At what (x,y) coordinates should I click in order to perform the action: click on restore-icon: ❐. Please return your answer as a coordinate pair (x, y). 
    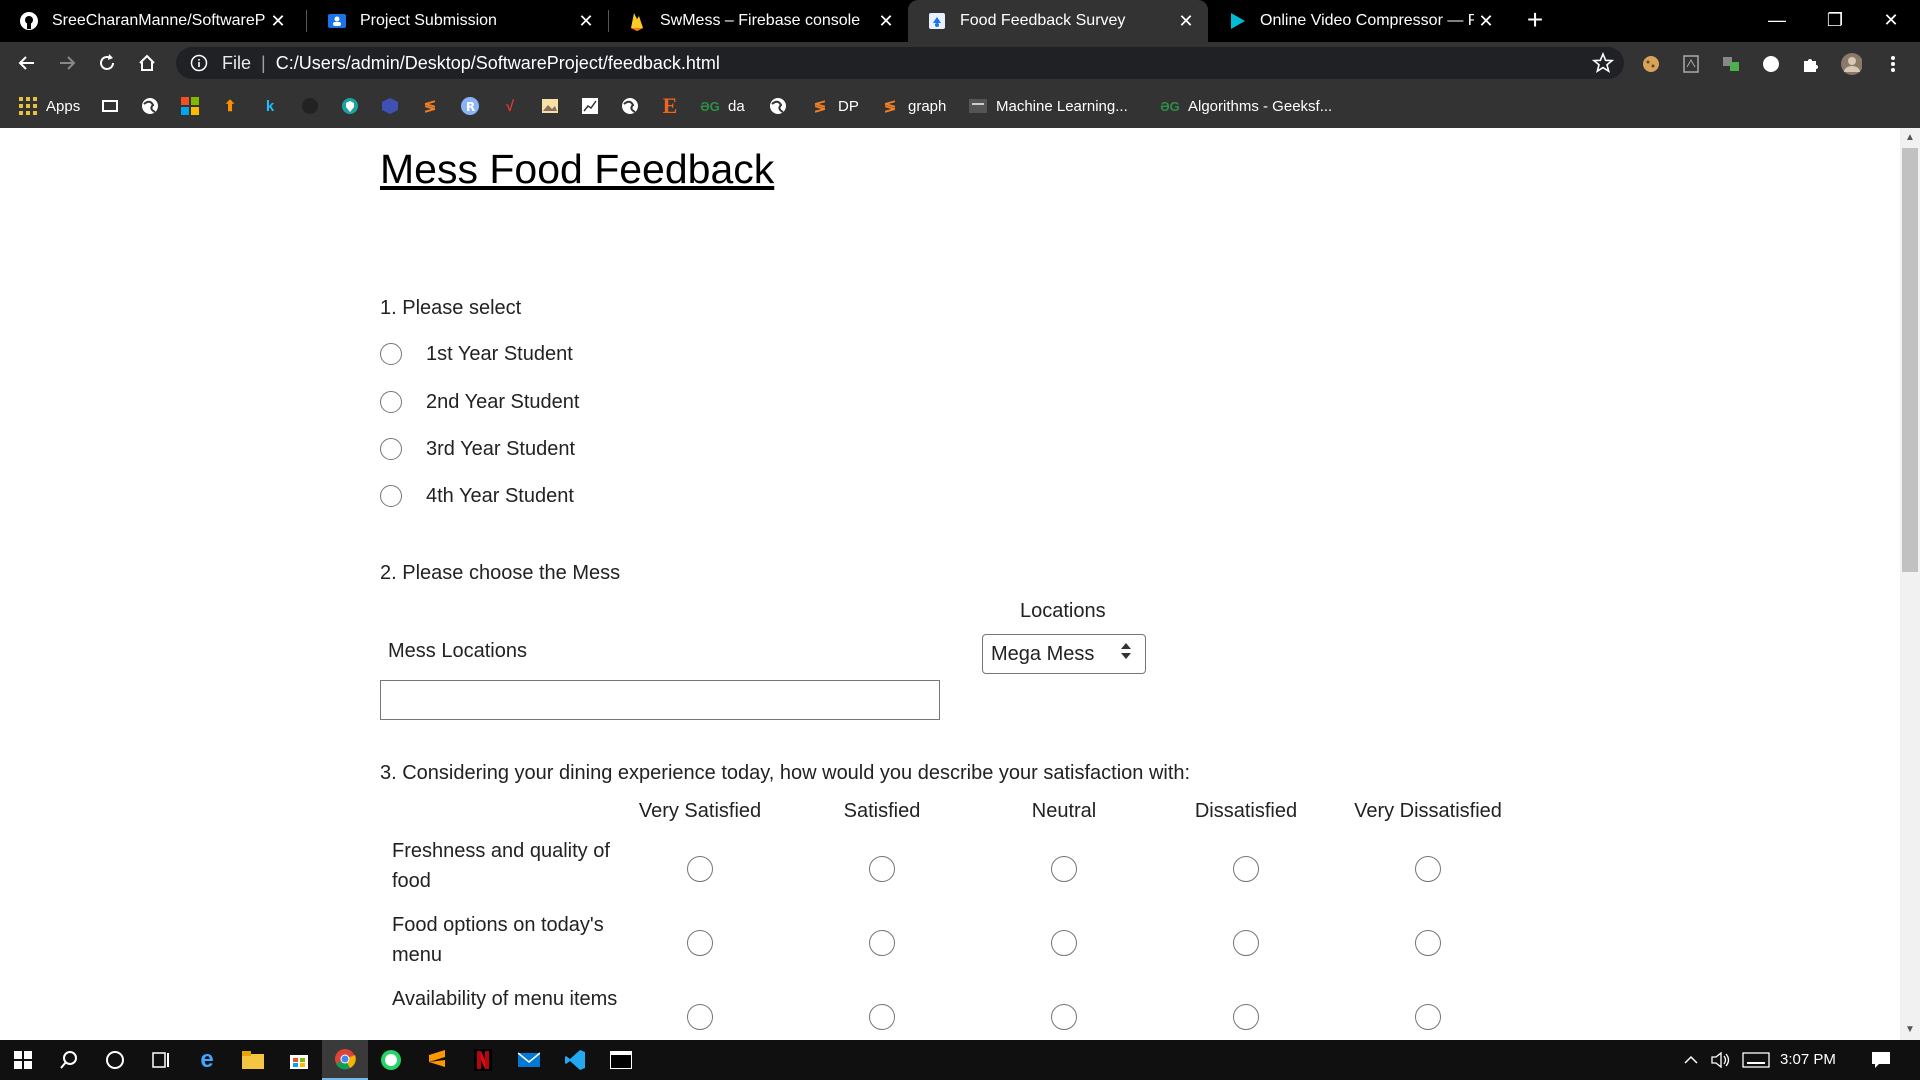
    Looking at the image, I should click on (1835, 20).